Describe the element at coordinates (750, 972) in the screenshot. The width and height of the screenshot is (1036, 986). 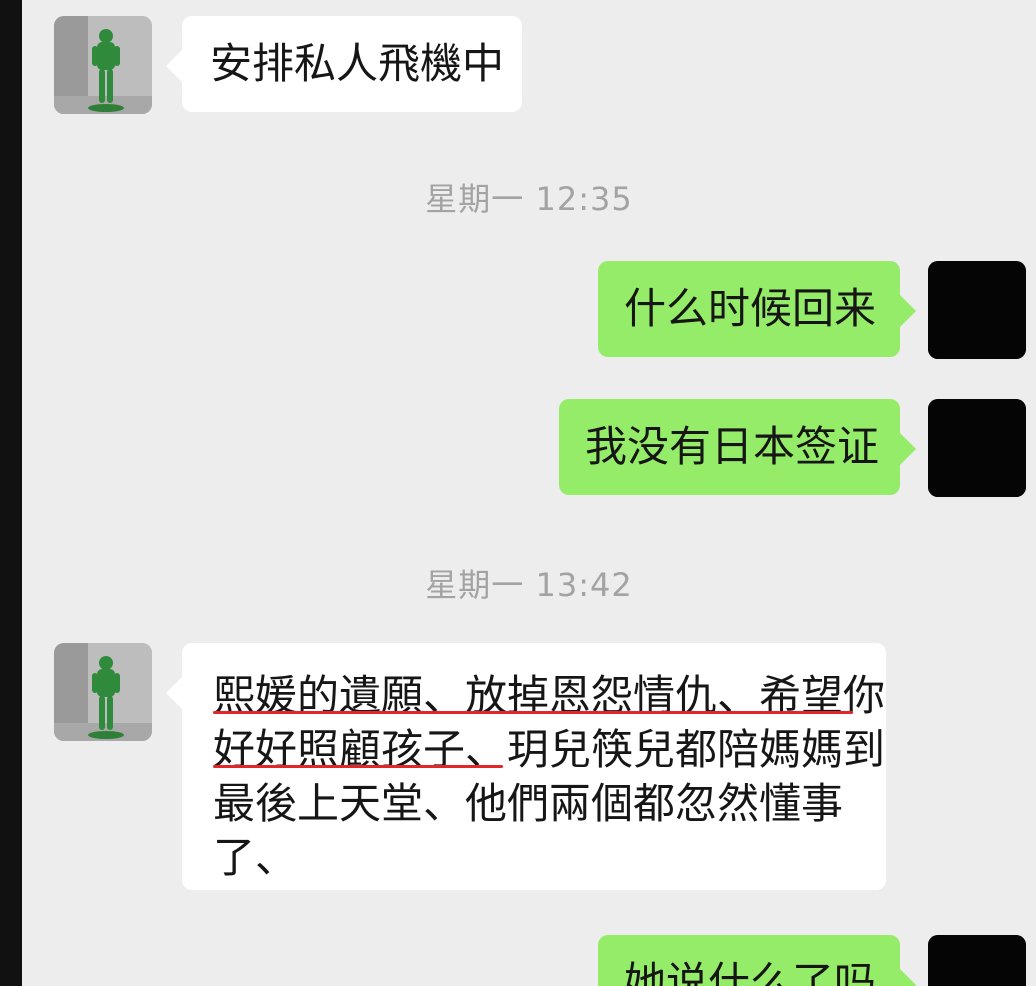
I see `message-text: 她说什么了吗` at that location.